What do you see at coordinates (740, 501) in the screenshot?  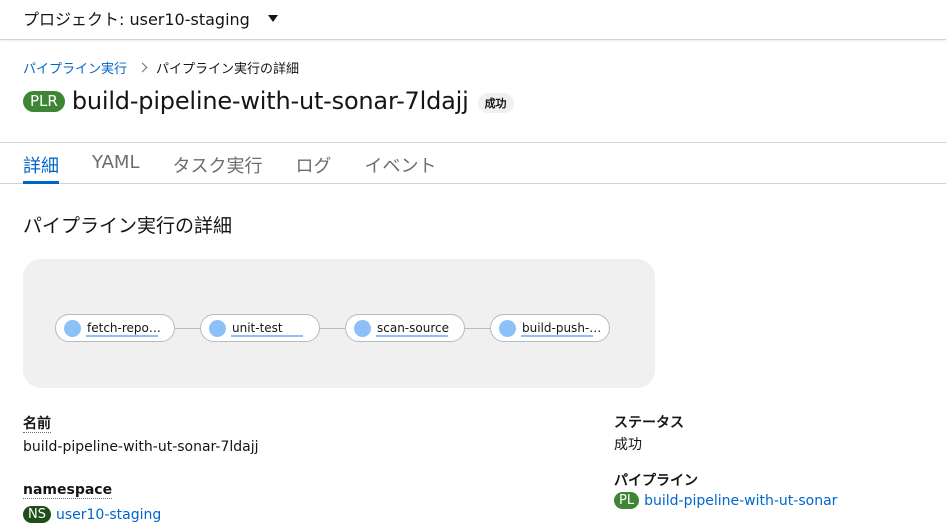 I see `pipeline-link: build-pipeline-with-ut-sonar` at bounding box center [740, 501].